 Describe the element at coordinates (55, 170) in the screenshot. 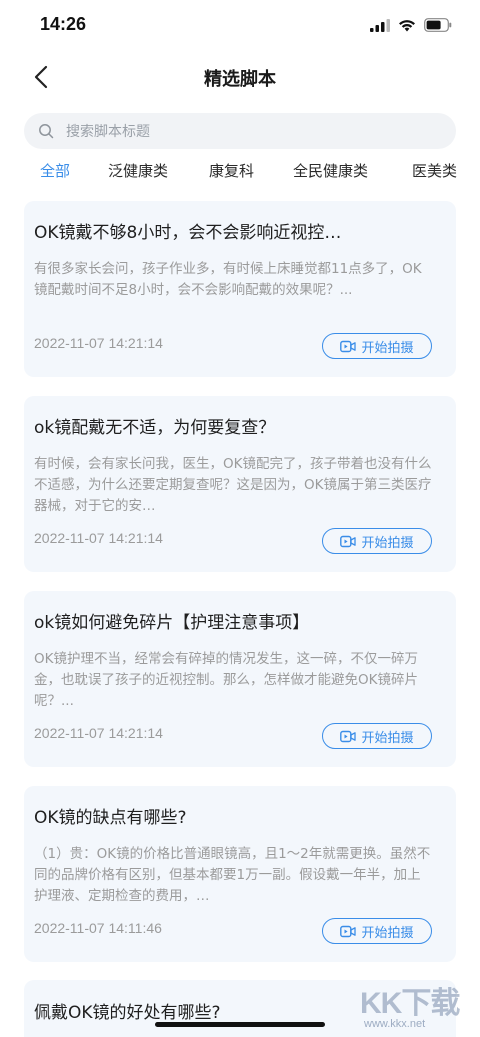

I see `tab-all: 全部` at that location.